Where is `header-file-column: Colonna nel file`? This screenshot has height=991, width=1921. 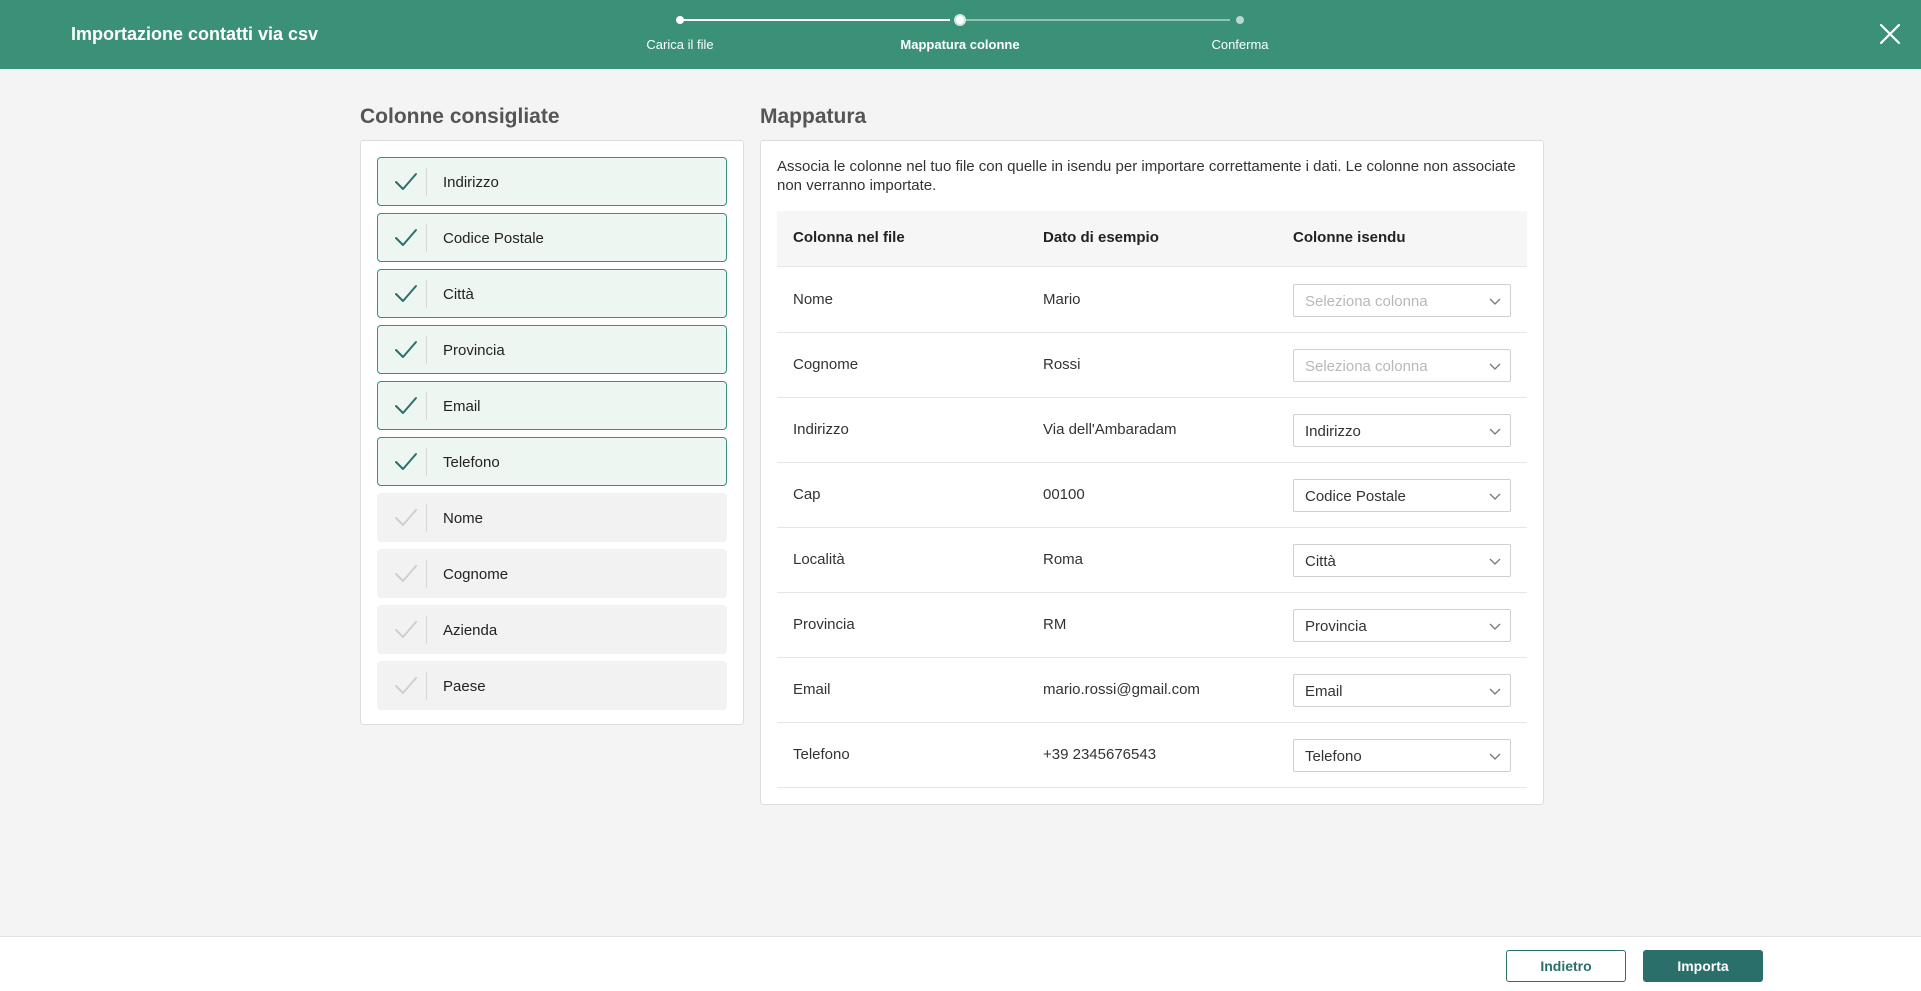
header-file-column: Colonna nel file is located at coordinates (849, 237).